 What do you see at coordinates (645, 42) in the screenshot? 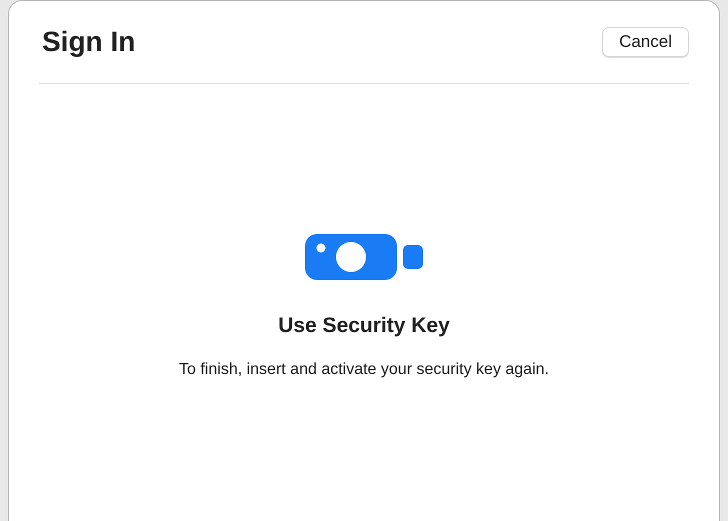
I see `cancel-button: Cancel` at bounding box center [645, 42].